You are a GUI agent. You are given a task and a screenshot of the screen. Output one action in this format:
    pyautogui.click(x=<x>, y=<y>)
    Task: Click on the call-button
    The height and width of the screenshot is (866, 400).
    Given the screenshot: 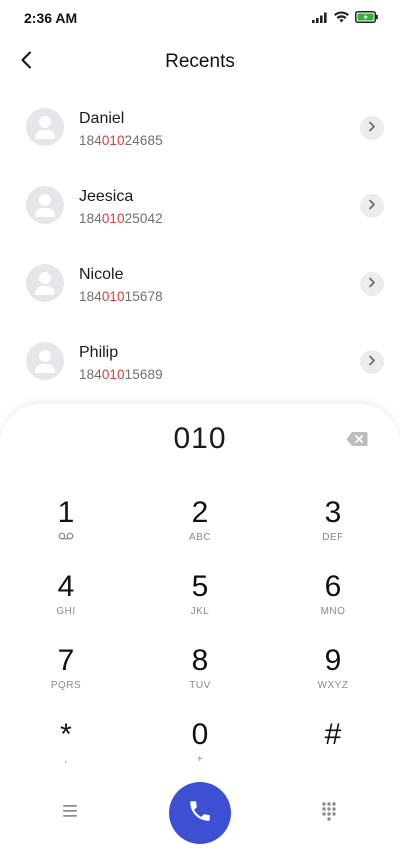 What is the action you would take?
    pyautogui.click(x=200, y=813)
    